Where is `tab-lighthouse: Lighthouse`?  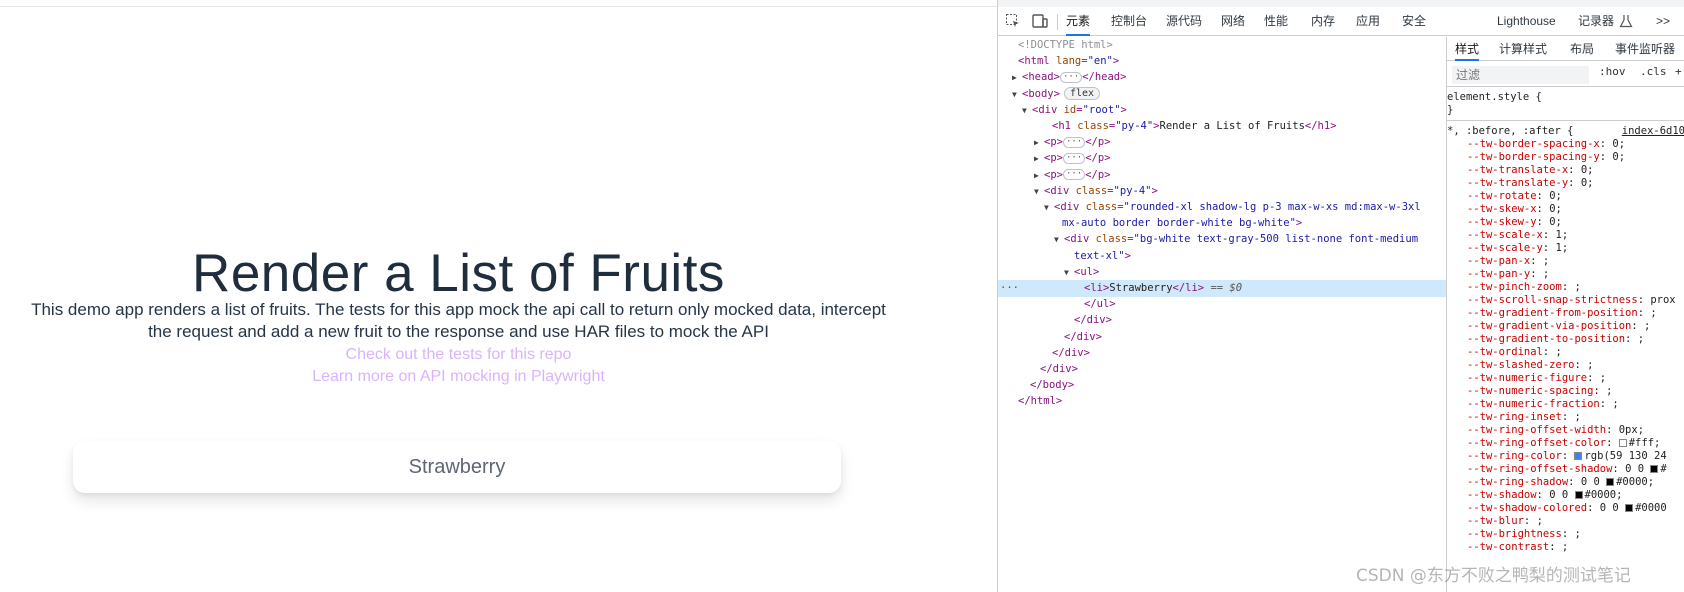
tab-lighthouse: Lighthouse is located at coordinates (1526, 21).